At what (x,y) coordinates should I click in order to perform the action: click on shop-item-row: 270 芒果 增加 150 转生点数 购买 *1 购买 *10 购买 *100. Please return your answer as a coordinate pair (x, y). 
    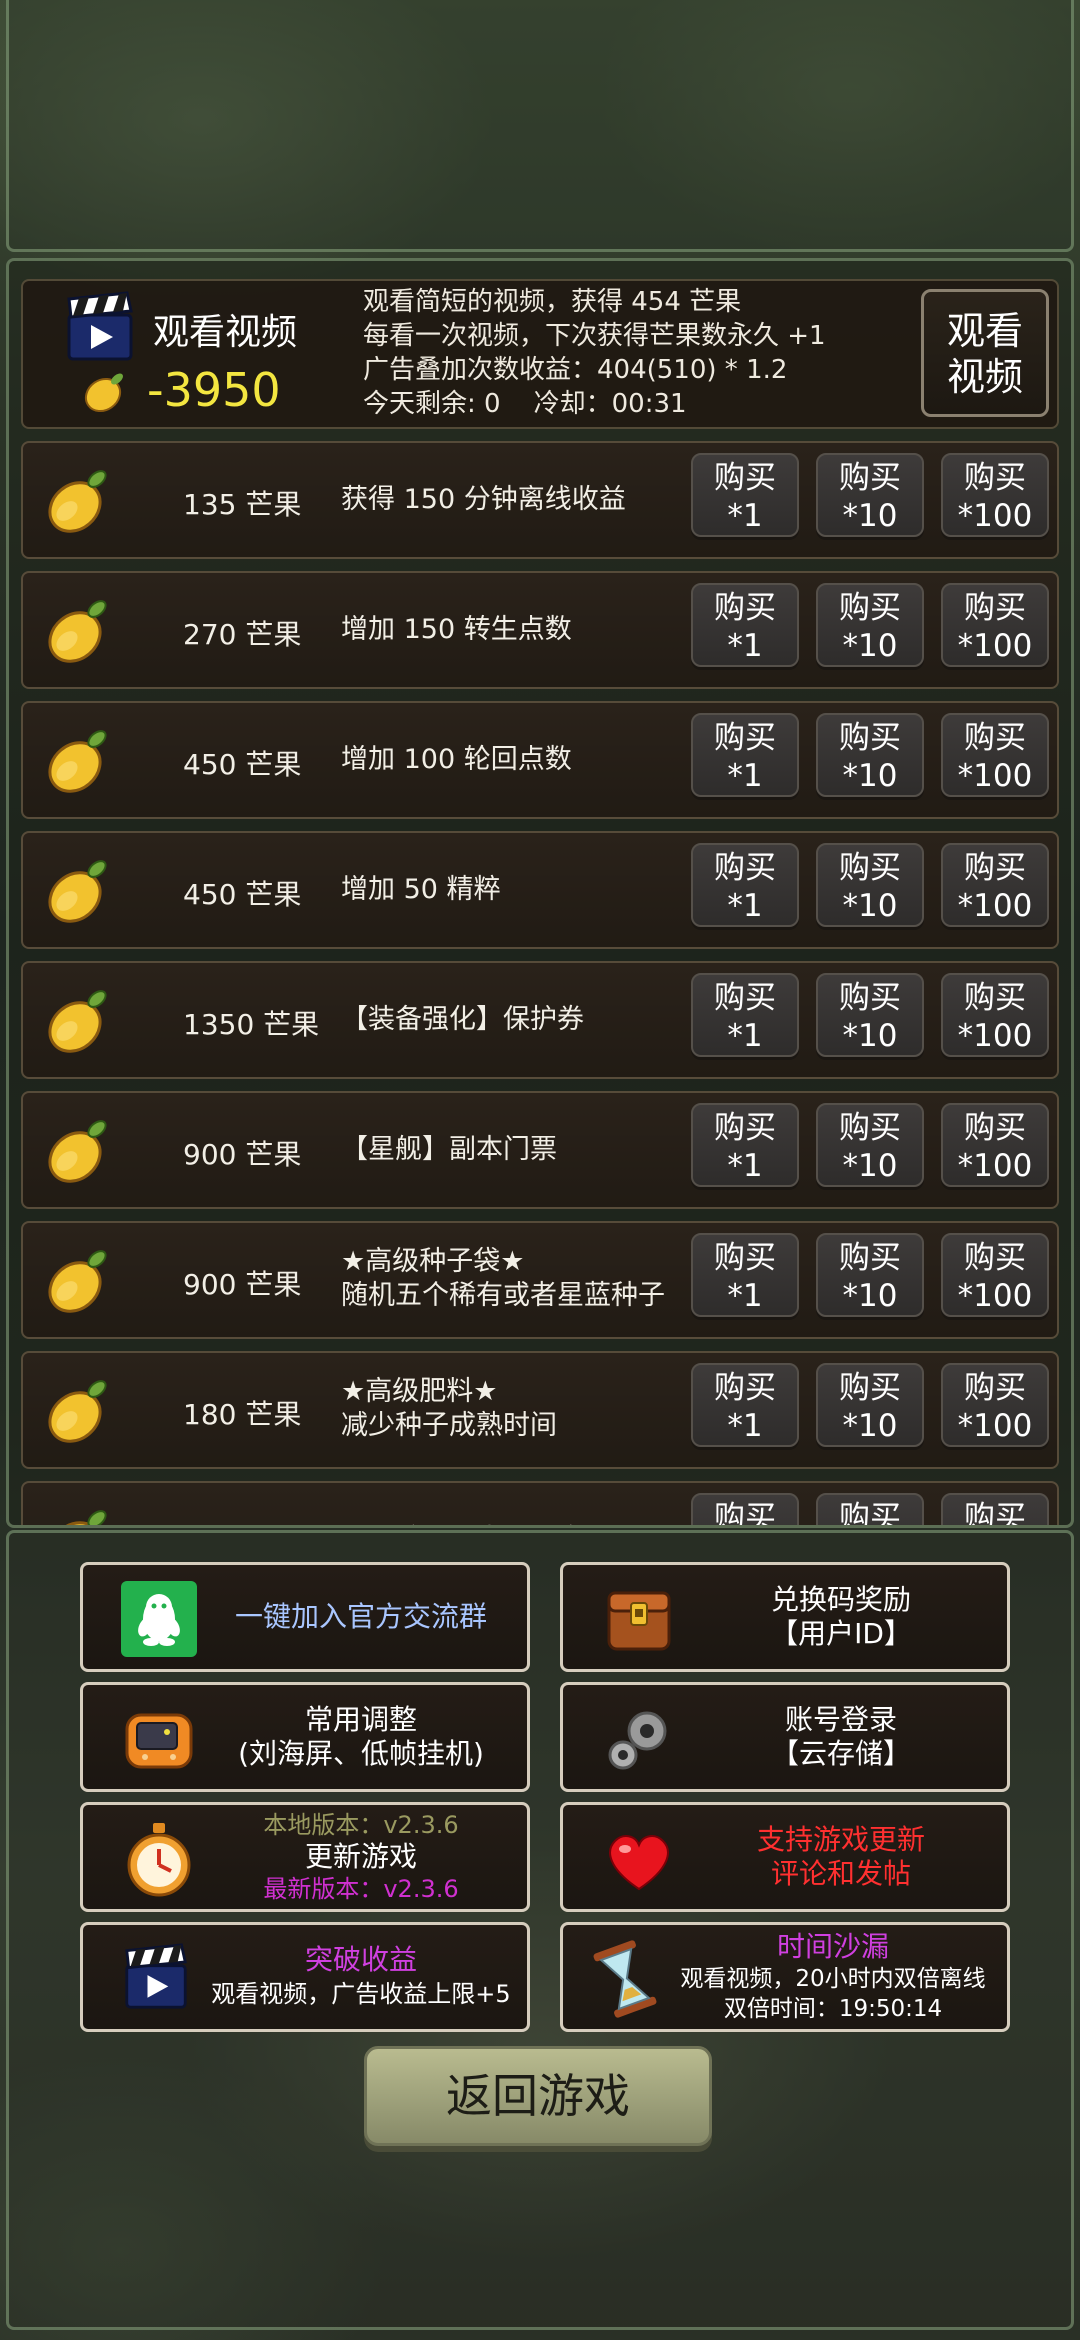
    Looking at the image, I should click on (540, 630).